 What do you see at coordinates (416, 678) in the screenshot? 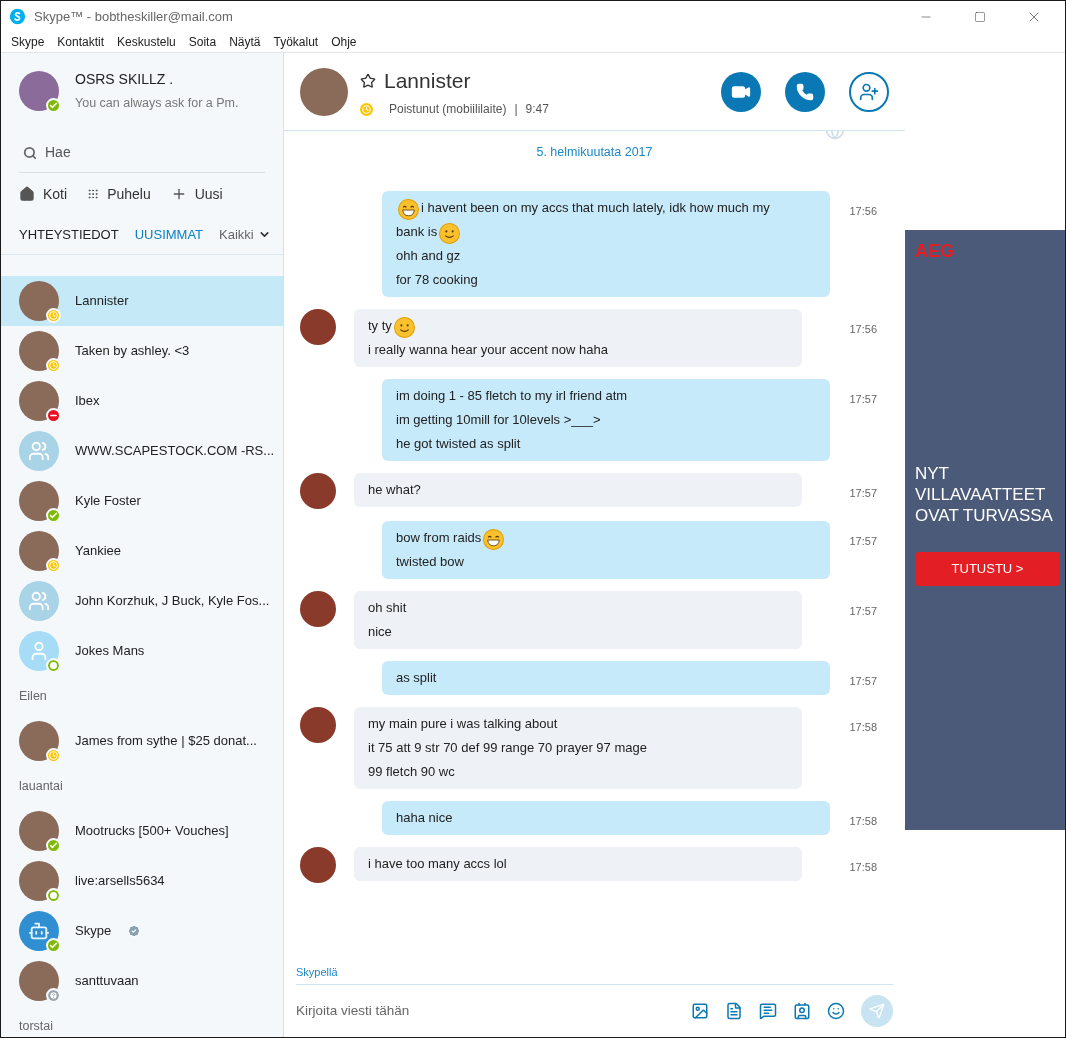
I see `message-text: as split` at bounding box center [416, 678].